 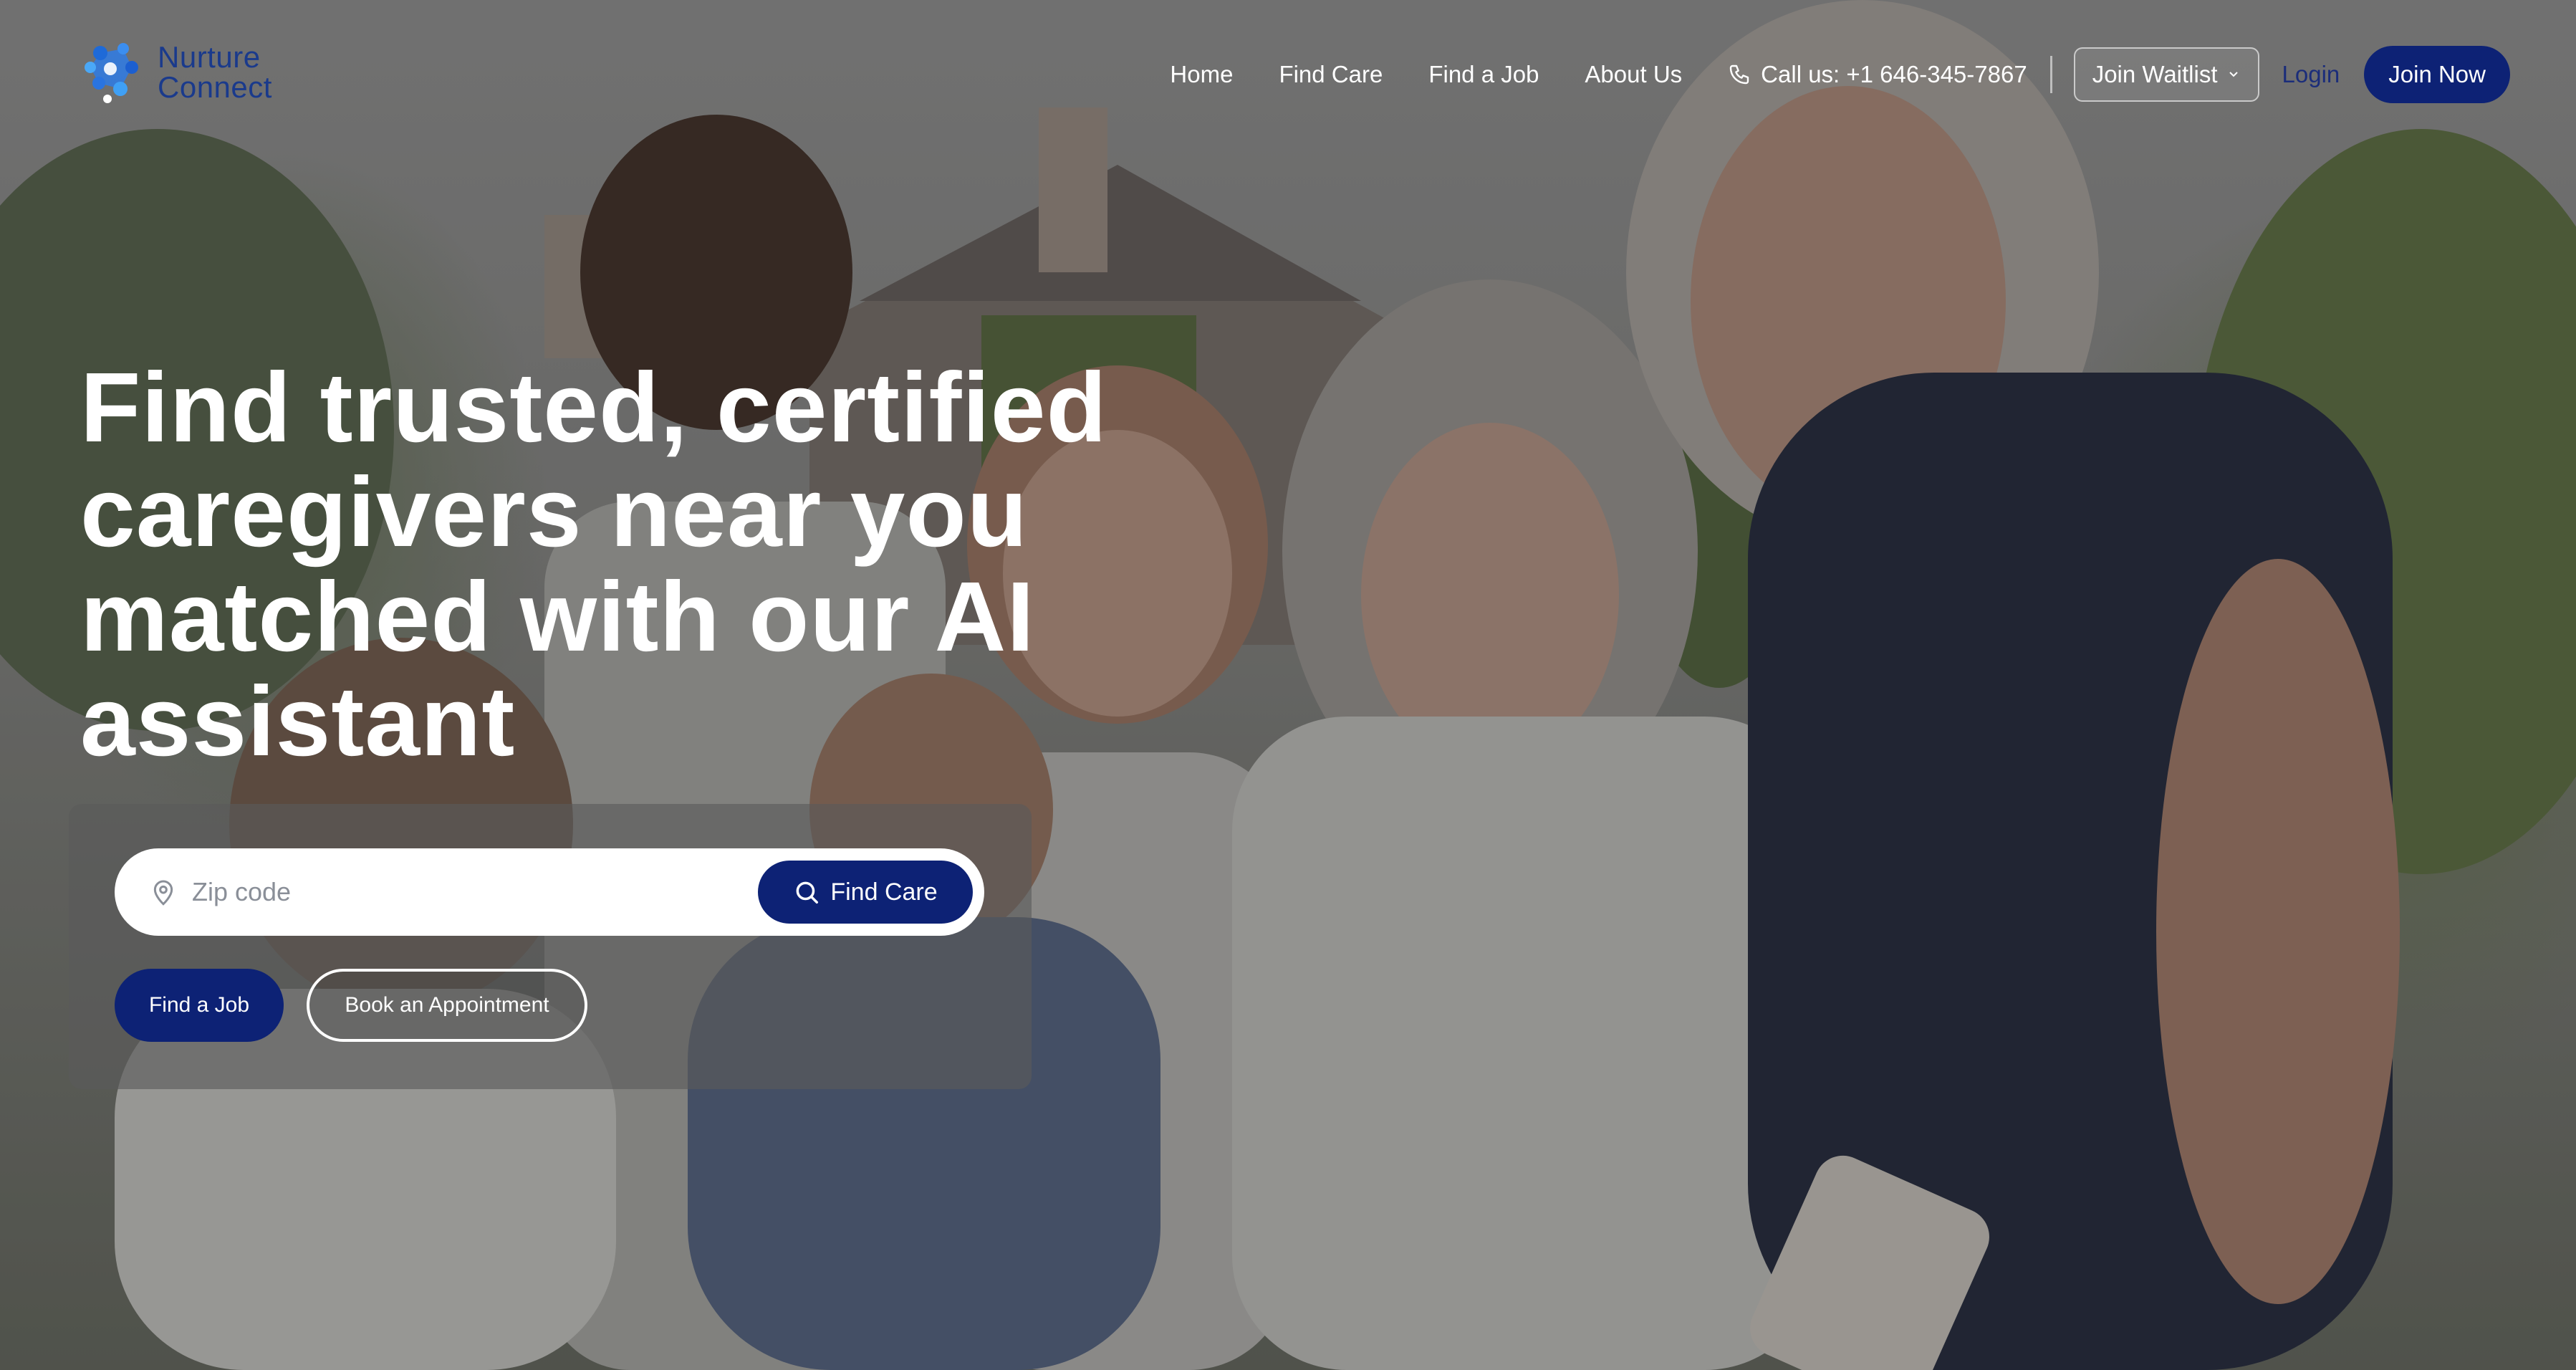 What do you see at coordinates (2155, 74) in the screenshot?
I see `join-waitlist-label: Join Waitlist` at bounding box center [2155, 74].